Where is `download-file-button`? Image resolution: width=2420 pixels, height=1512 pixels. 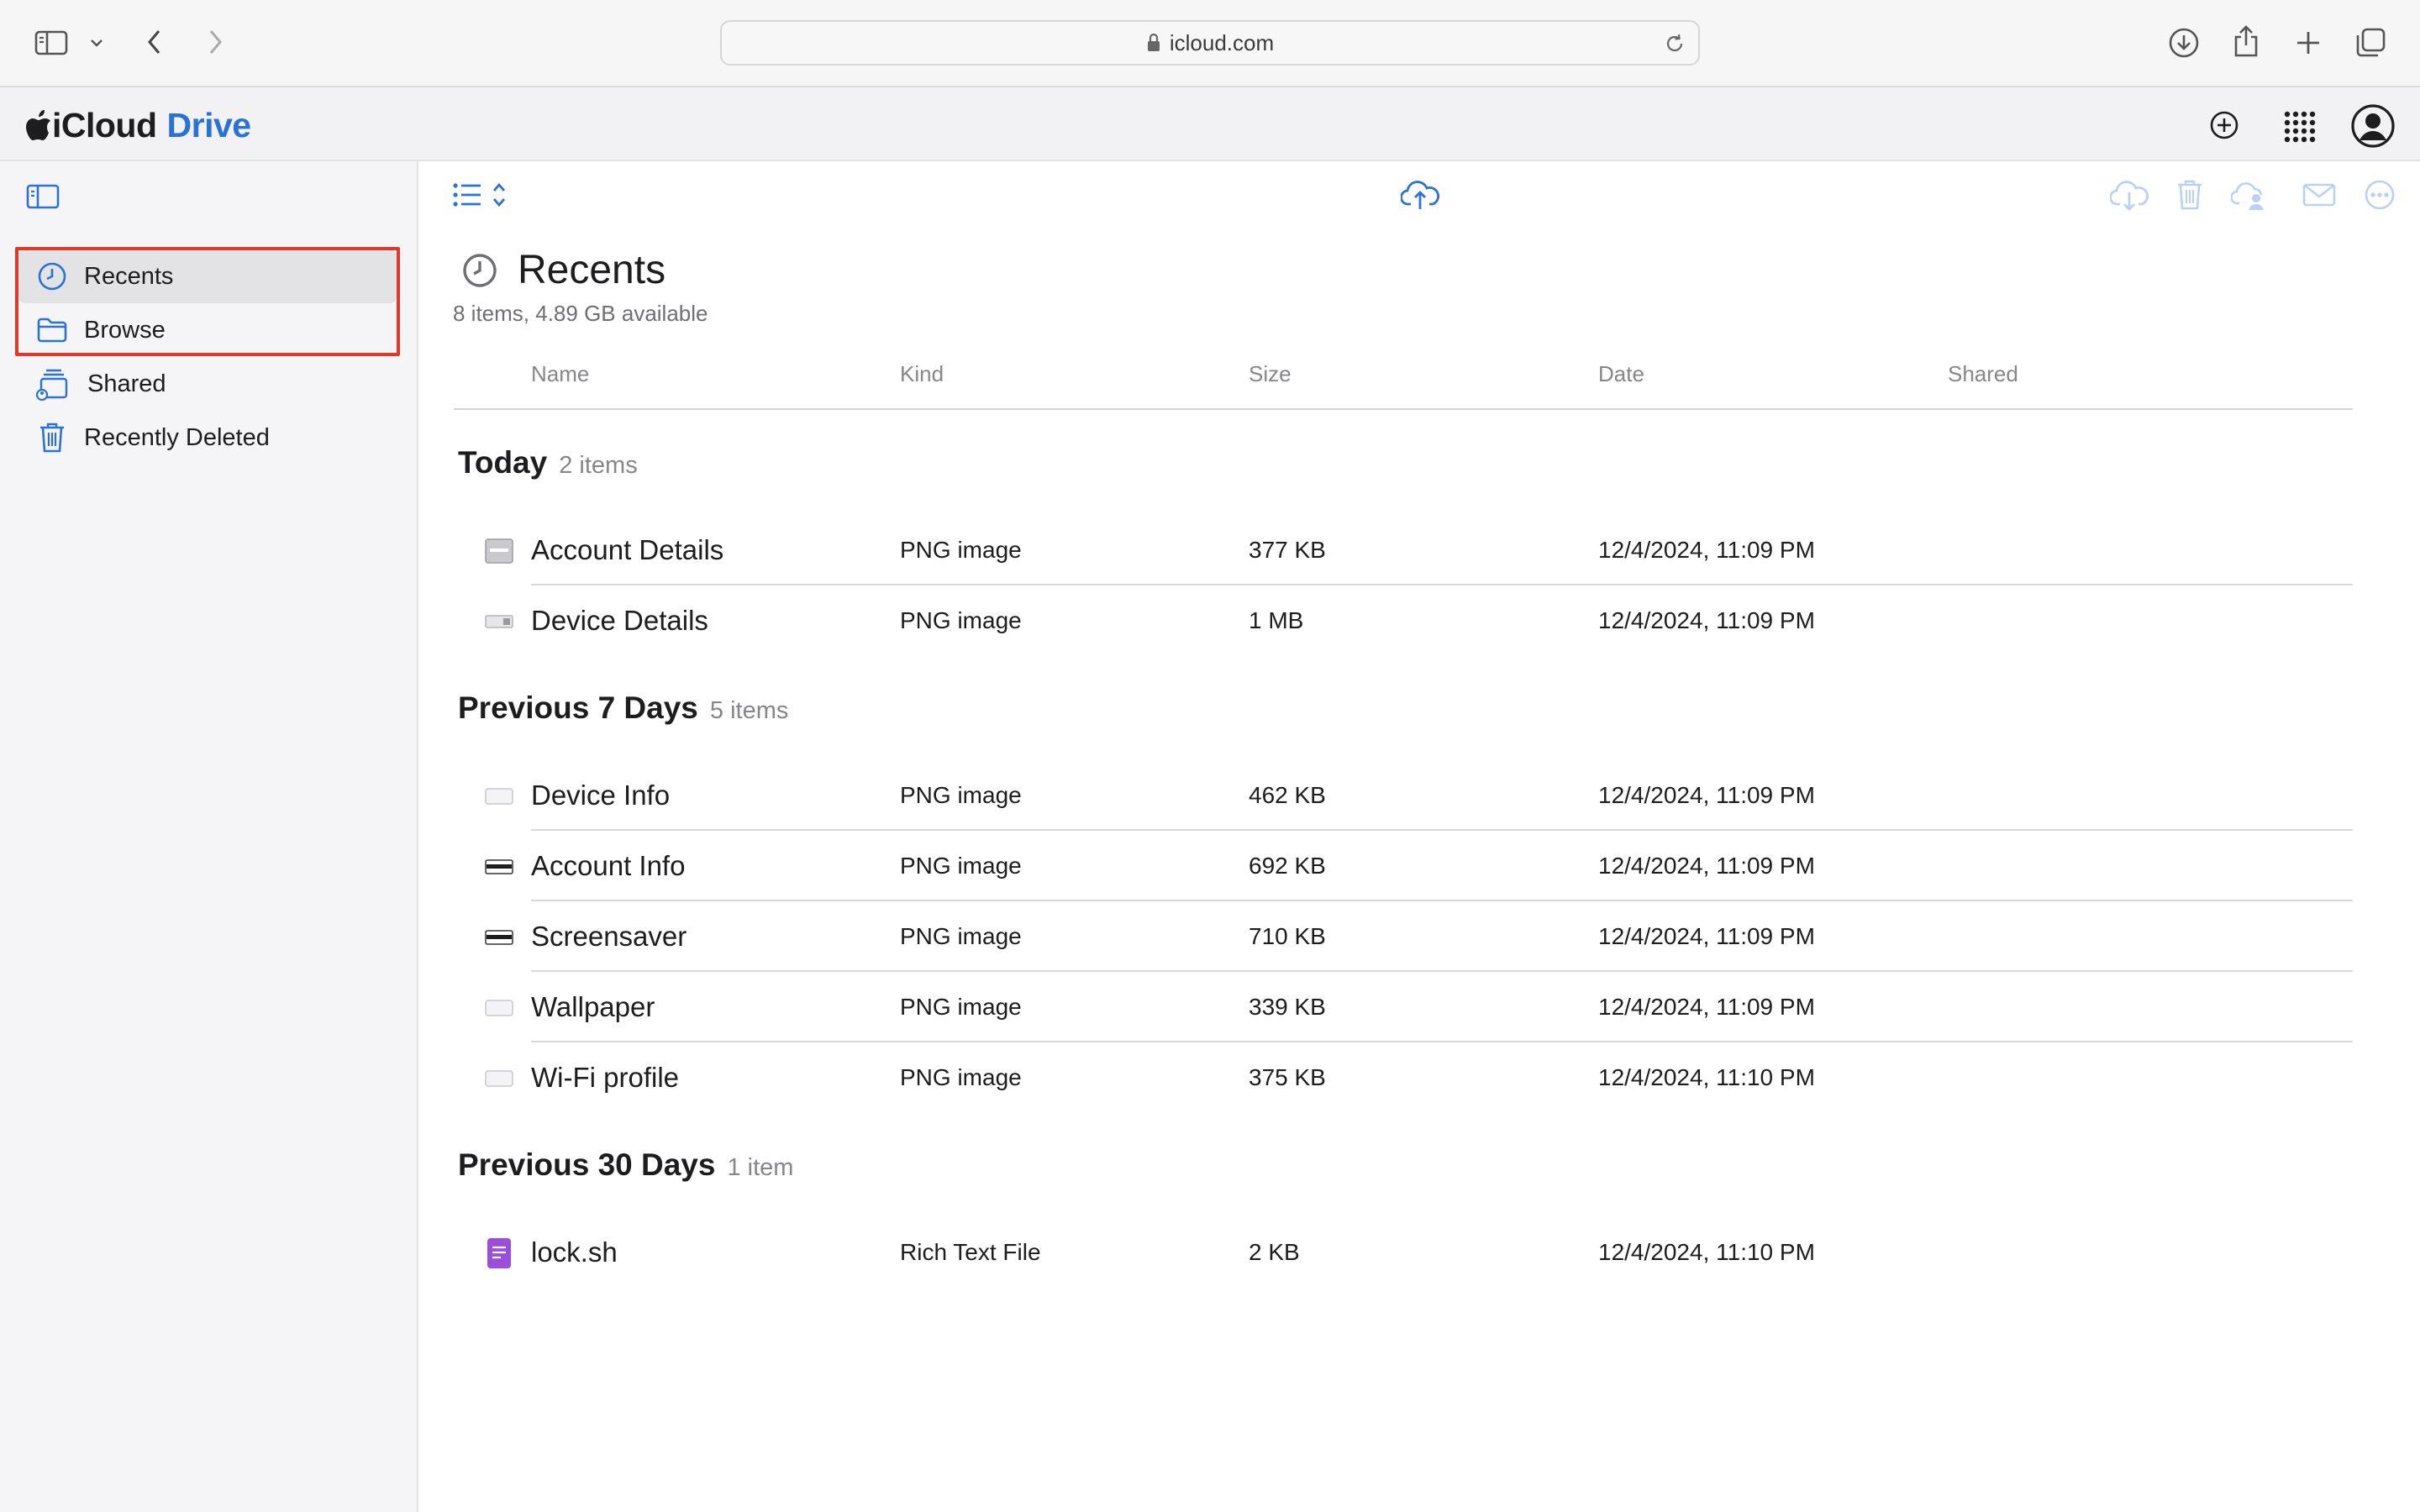 download-file-button is located at coordinates (2129, 194).